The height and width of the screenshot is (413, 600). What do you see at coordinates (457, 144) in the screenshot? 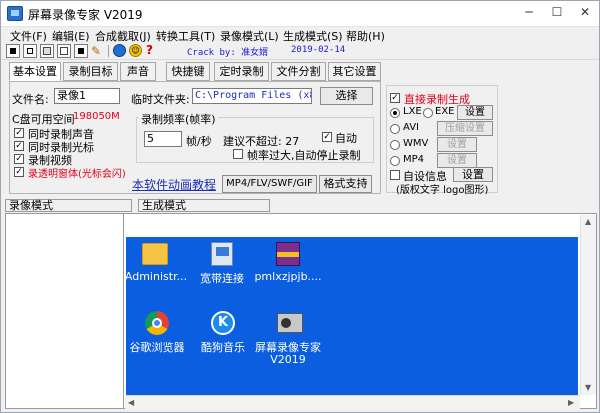
I see `wmv-settings-button: 设置` at bounding box center [457, 144].